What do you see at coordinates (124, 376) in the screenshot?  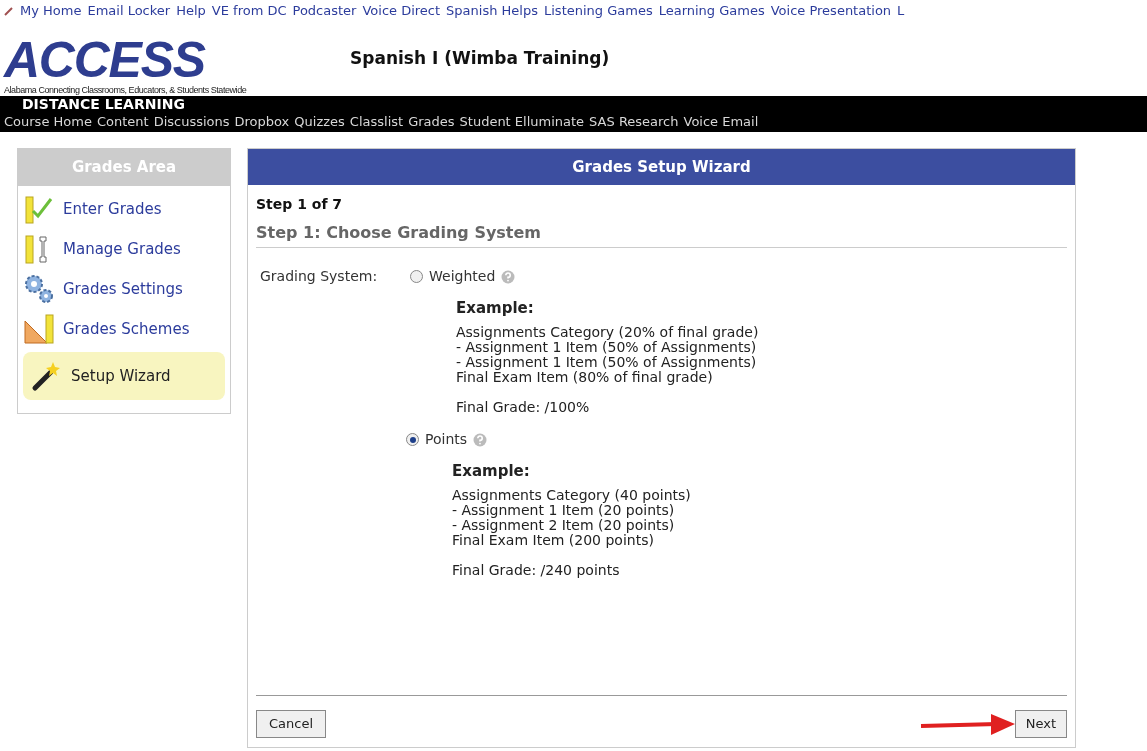 I see `sidebar-item: Setup Wizard` at bounding box center [124, 376].